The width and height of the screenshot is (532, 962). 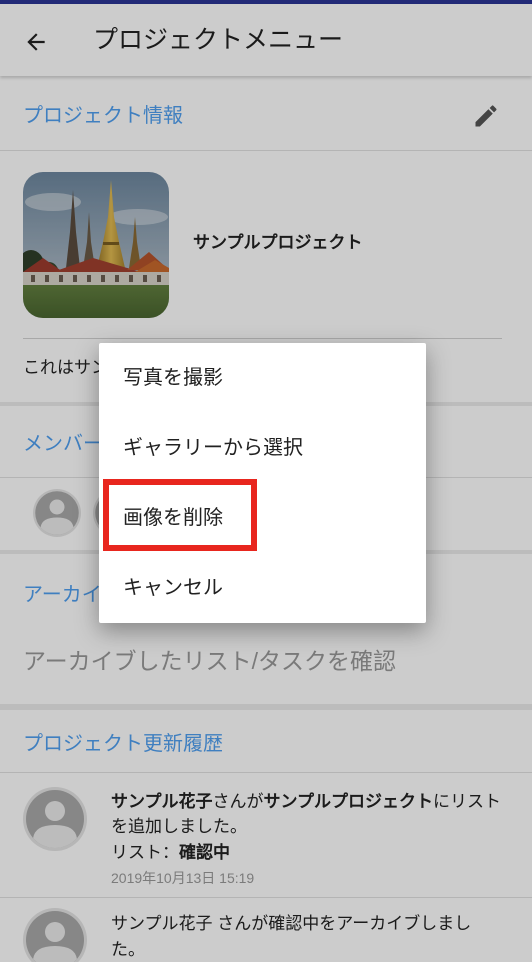 I want to click on dialog-item-label: 写真を撮影, so click(x=173, y=378).